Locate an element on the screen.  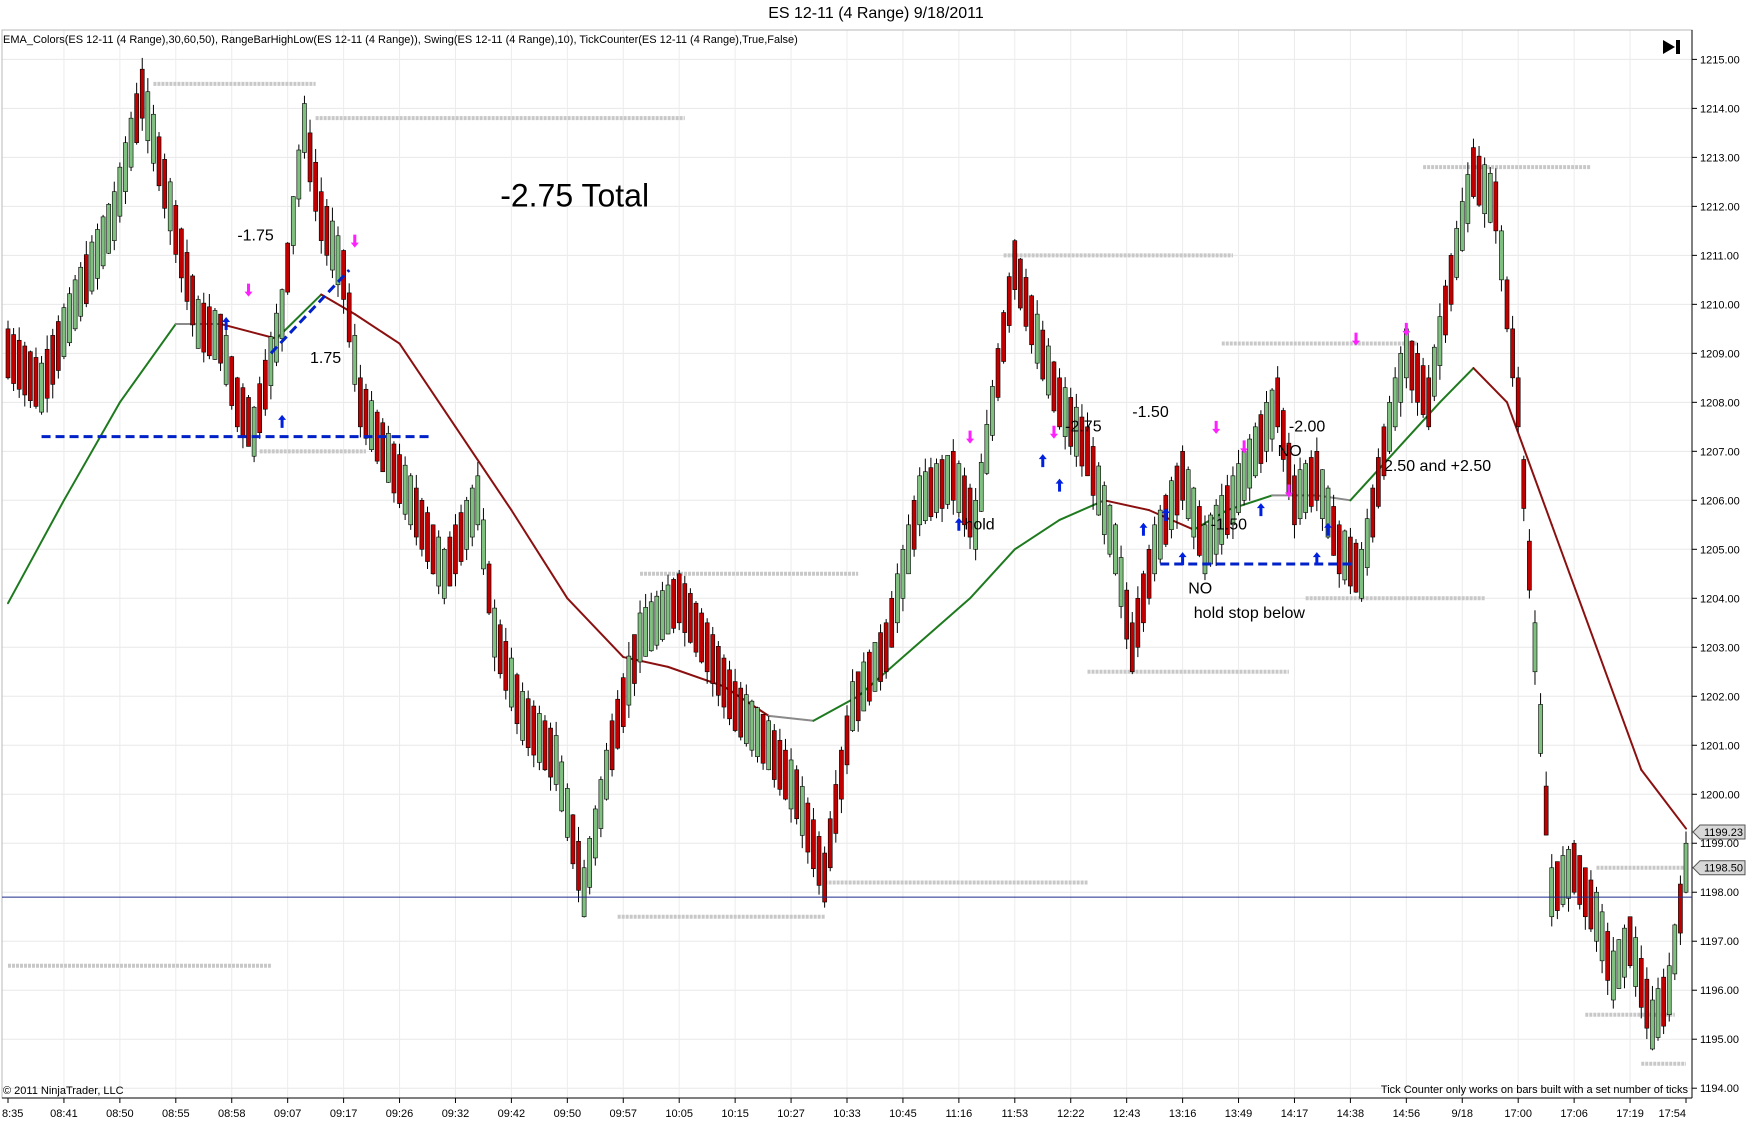
x-tick-label: 09:17 is located at coordinates (344, 1114).